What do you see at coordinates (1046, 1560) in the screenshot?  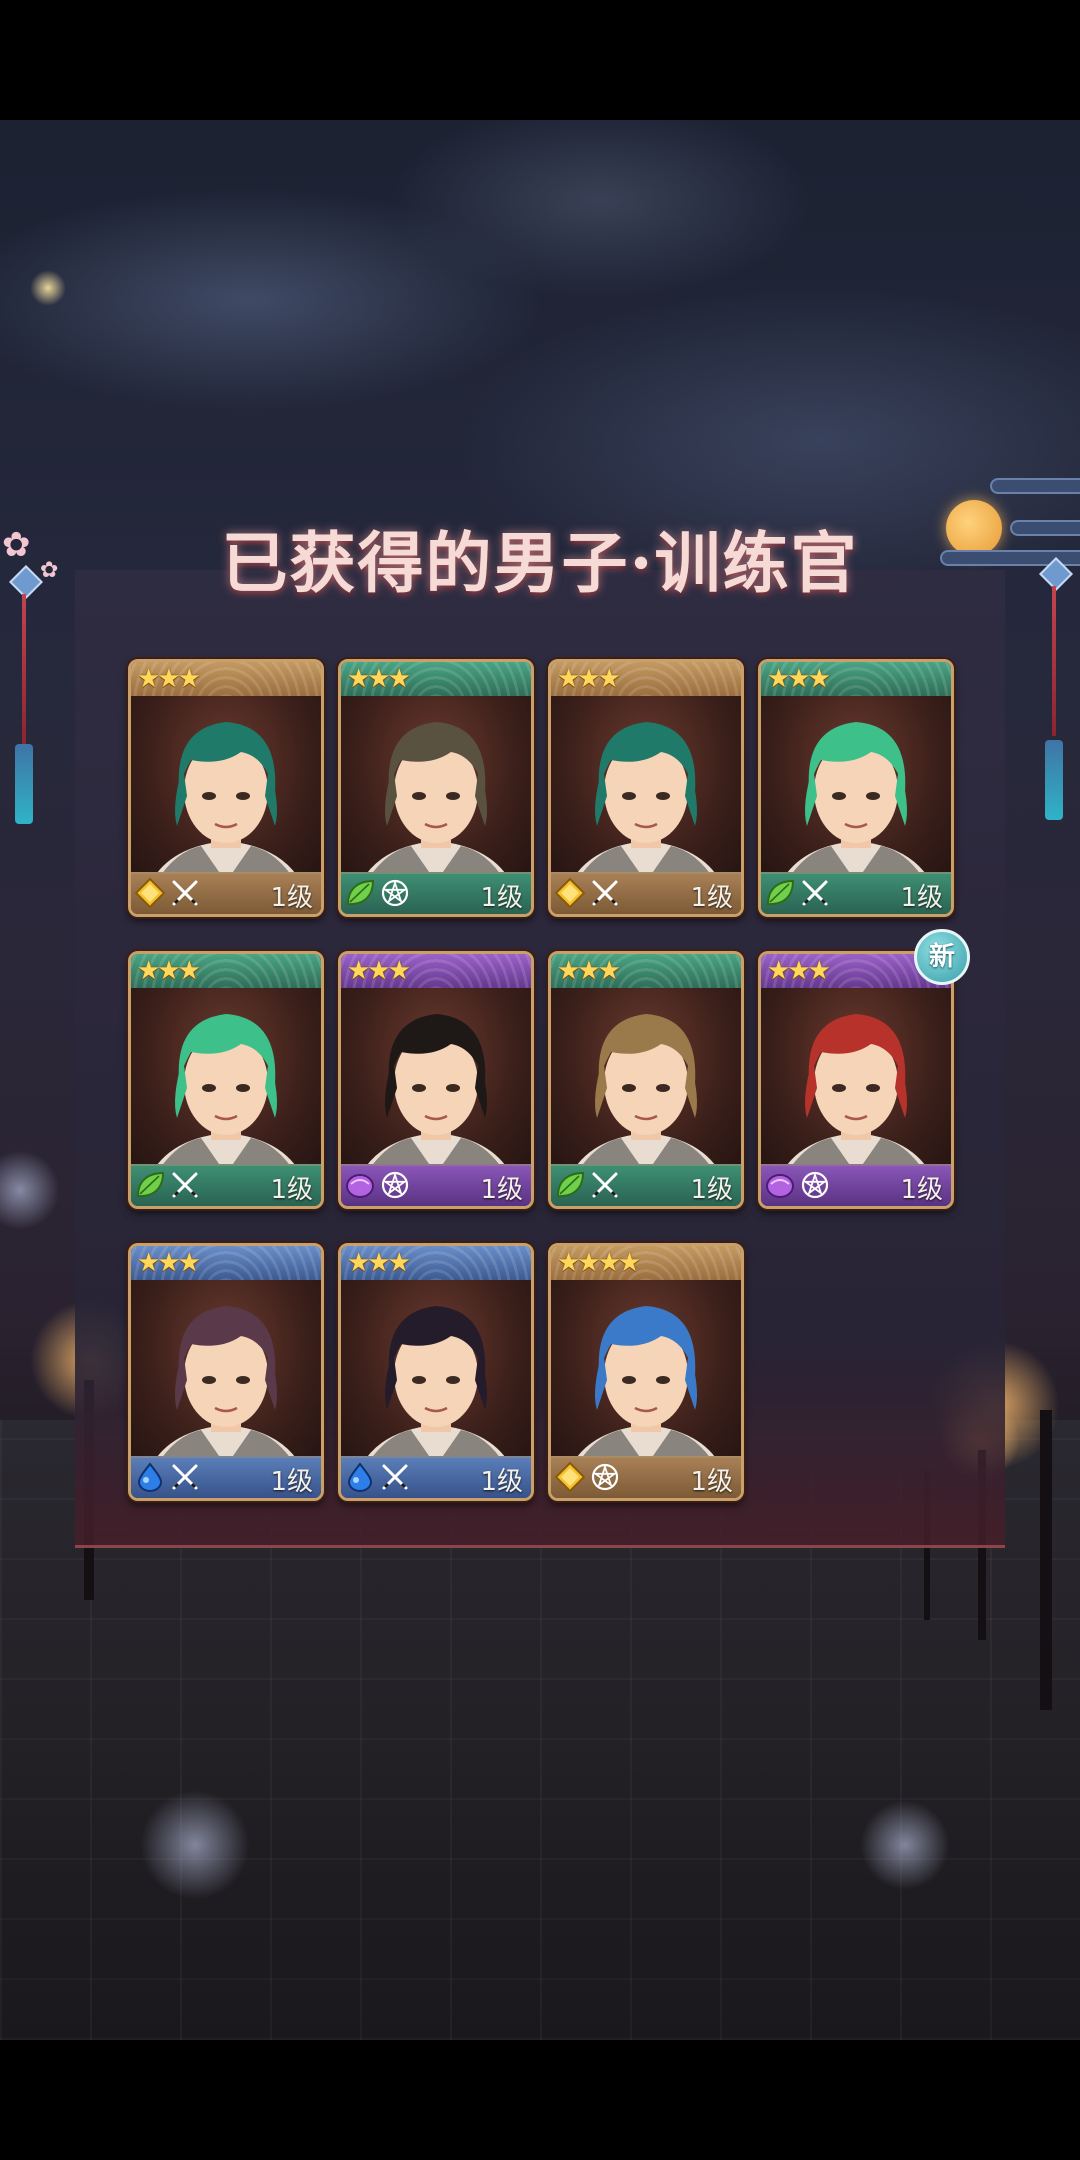 I see `lantern-post` at bounding box center [1046, 1560].